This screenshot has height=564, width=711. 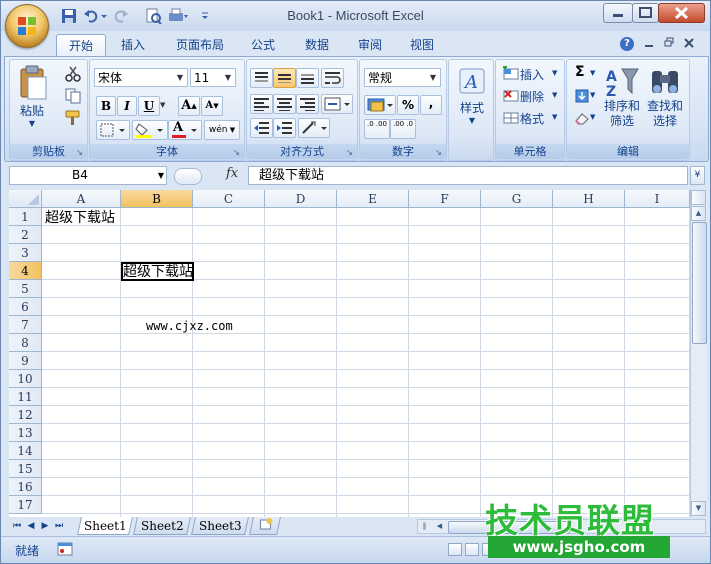 I want to click on row-header-10: 10, so click(x=25, y=379).